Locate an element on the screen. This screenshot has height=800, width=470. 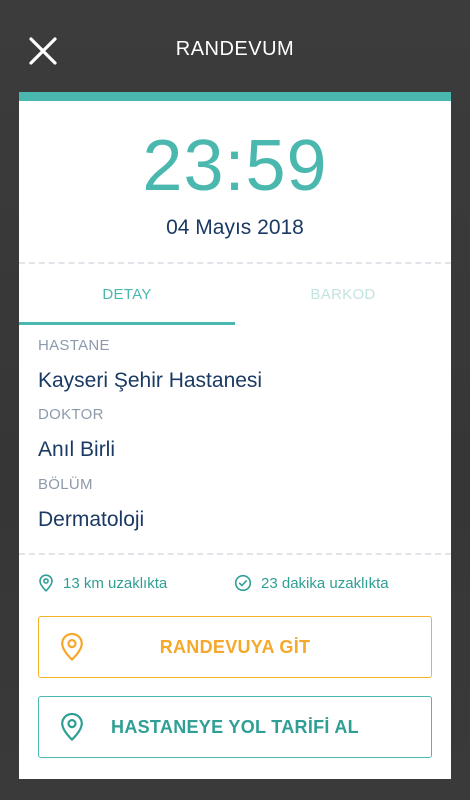
divider is located at coordinates (235, 554).